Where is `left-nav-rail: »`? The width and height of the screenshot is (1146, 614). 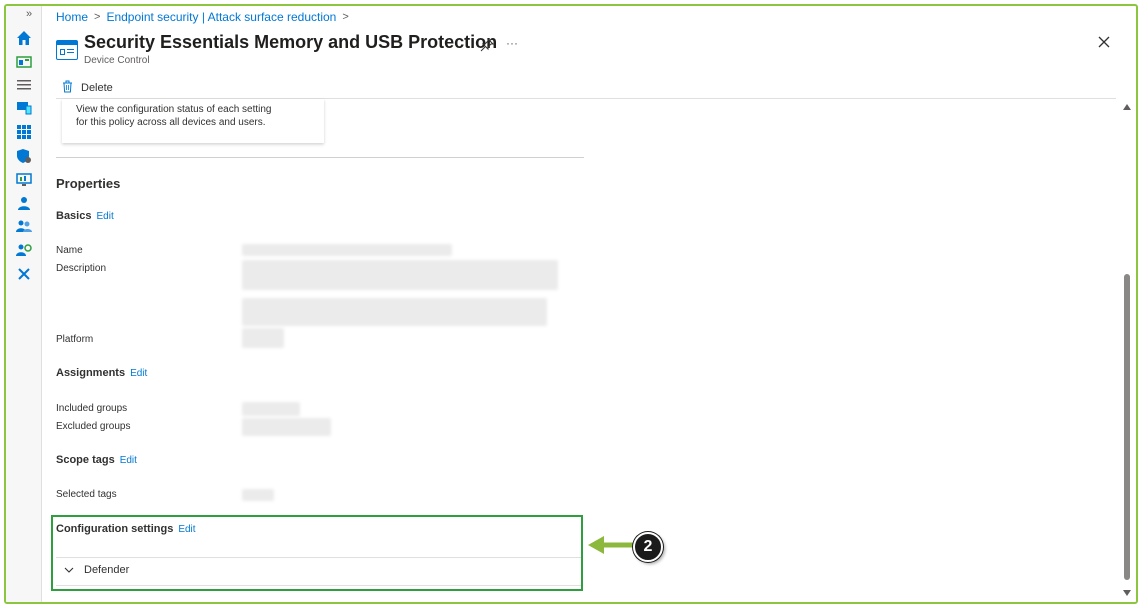 left-nav-rail: » is located at coordinates (24, 304).